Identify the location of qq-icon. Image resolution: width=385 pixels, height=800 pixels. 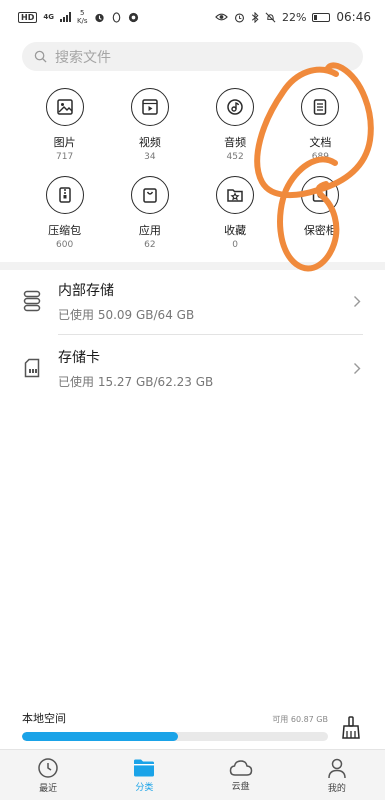
(116, 17).